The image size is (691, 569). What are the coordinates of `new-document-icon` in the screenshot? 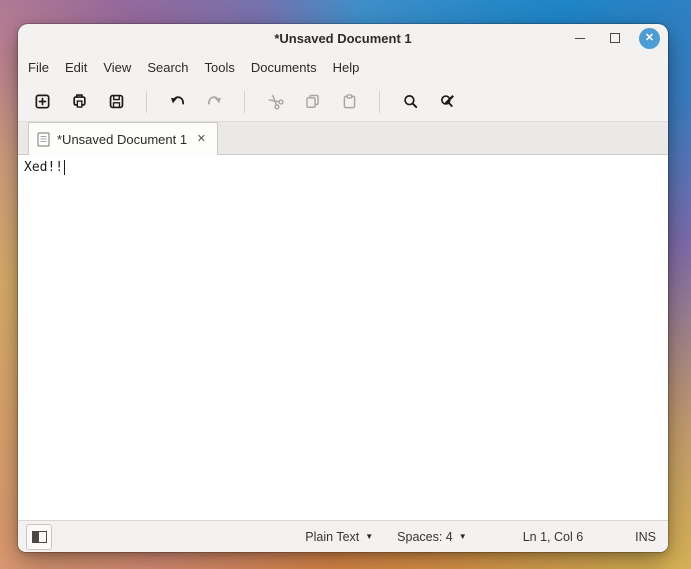 It's located at (42, 101).